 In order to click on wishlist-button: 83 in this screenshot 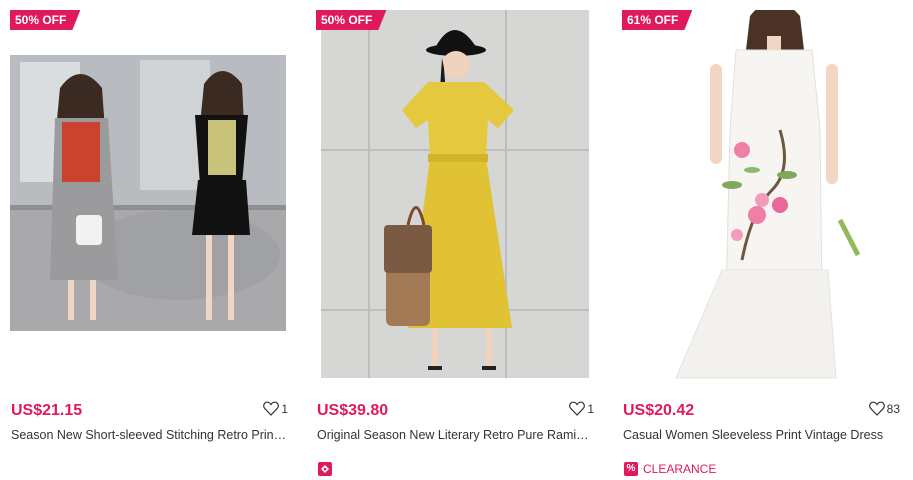, I will do `click(884, 408)`.